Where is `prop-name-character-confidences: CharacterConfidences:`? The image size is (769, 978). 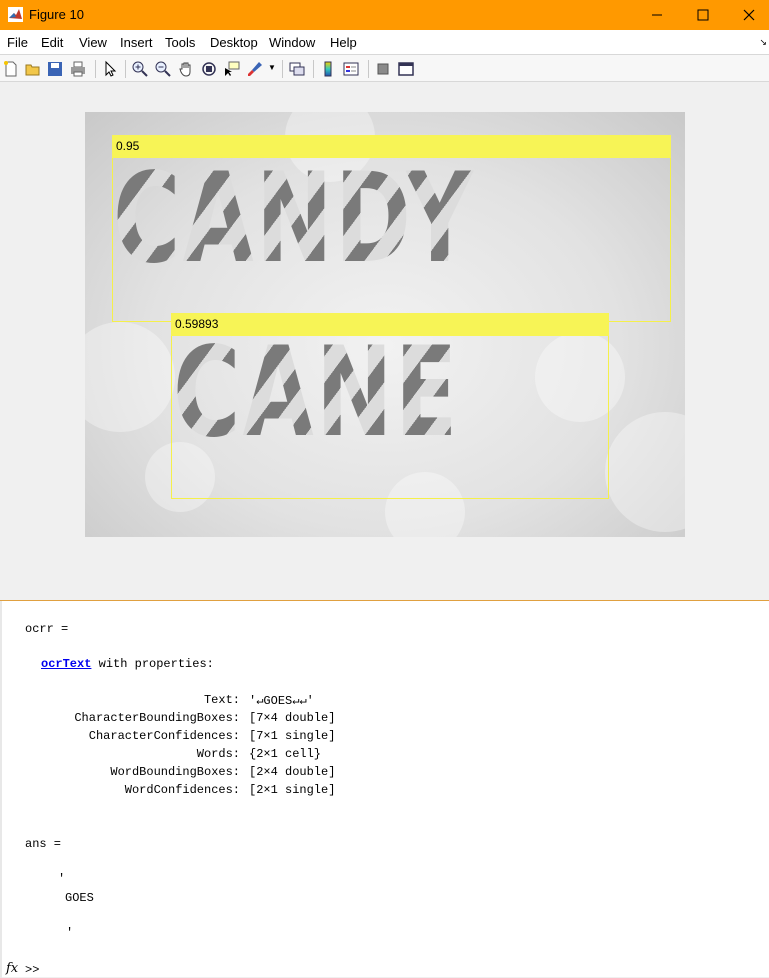
prop-name-character-confidences: CharacterConfidences: is located at coordinates (164, 736).